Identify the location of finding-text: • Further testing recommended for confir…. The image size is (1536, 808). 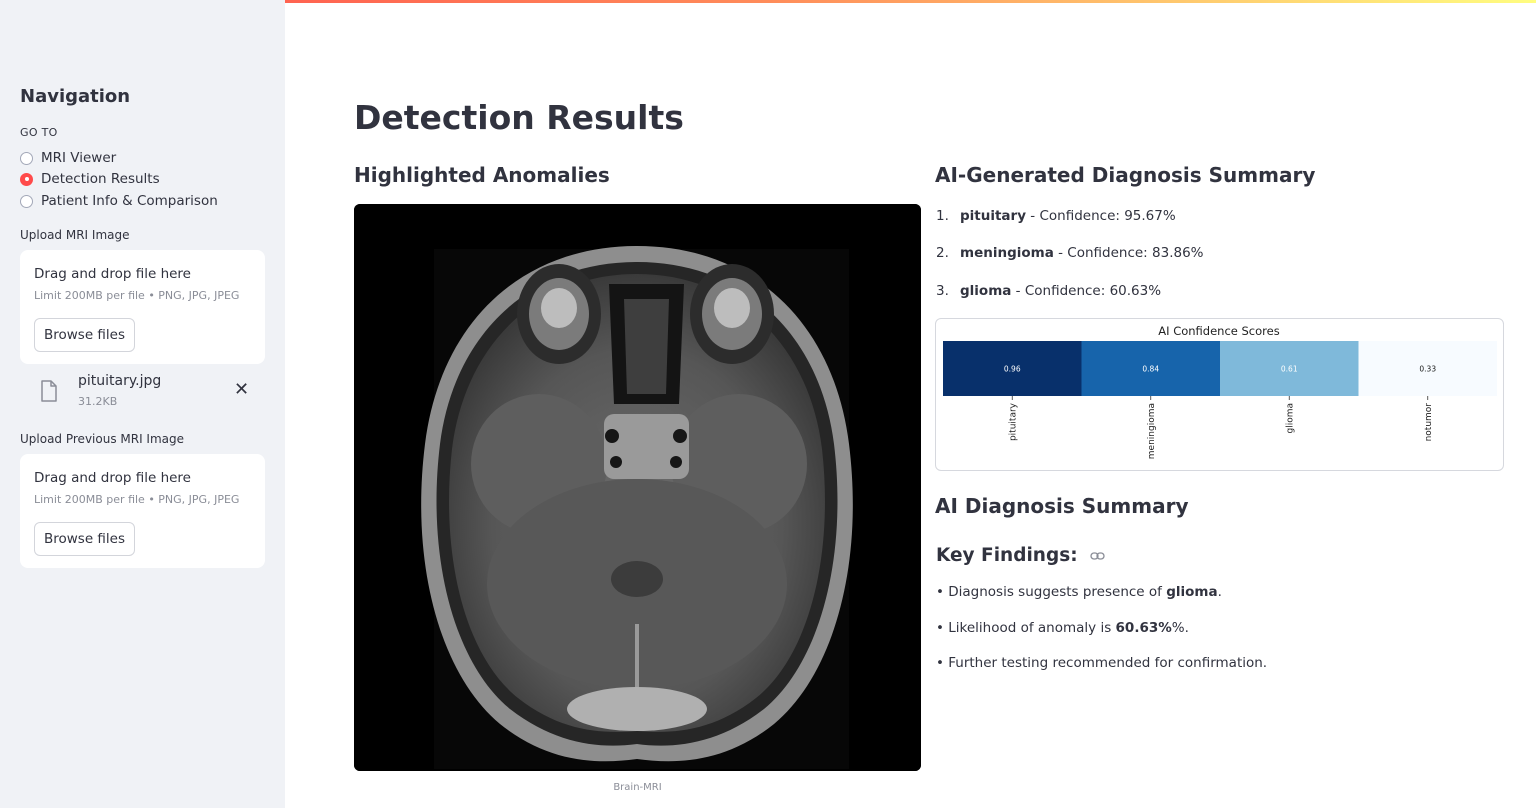
(1102, 663).